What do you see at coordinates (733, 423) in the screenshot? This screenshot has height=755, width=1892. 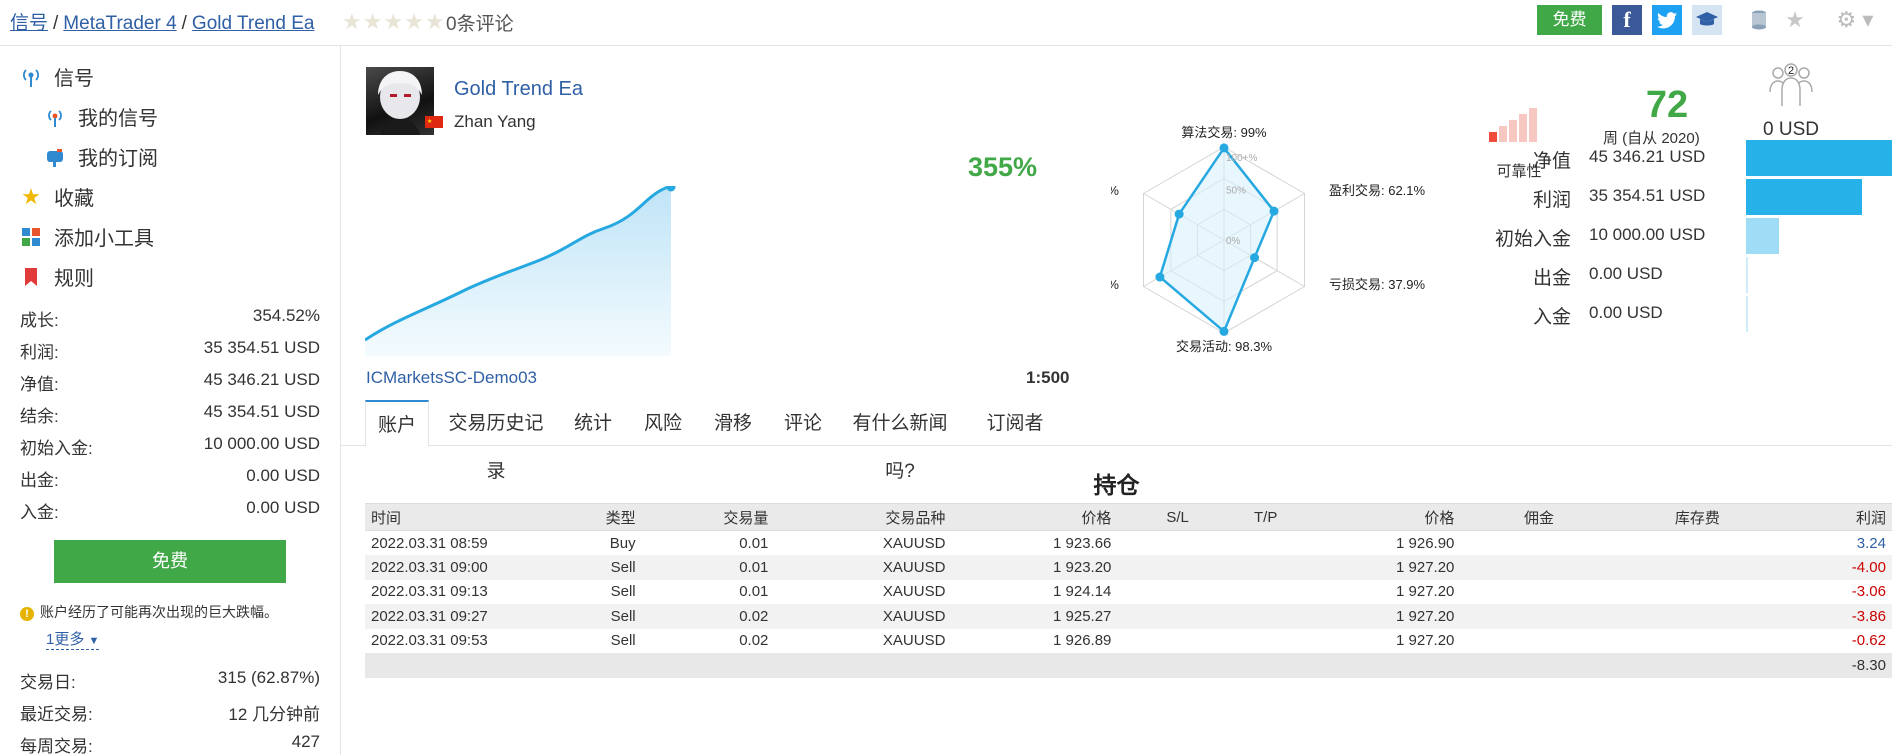 I see `tab-slippage: 滑移` at bounding box center [733, 423].